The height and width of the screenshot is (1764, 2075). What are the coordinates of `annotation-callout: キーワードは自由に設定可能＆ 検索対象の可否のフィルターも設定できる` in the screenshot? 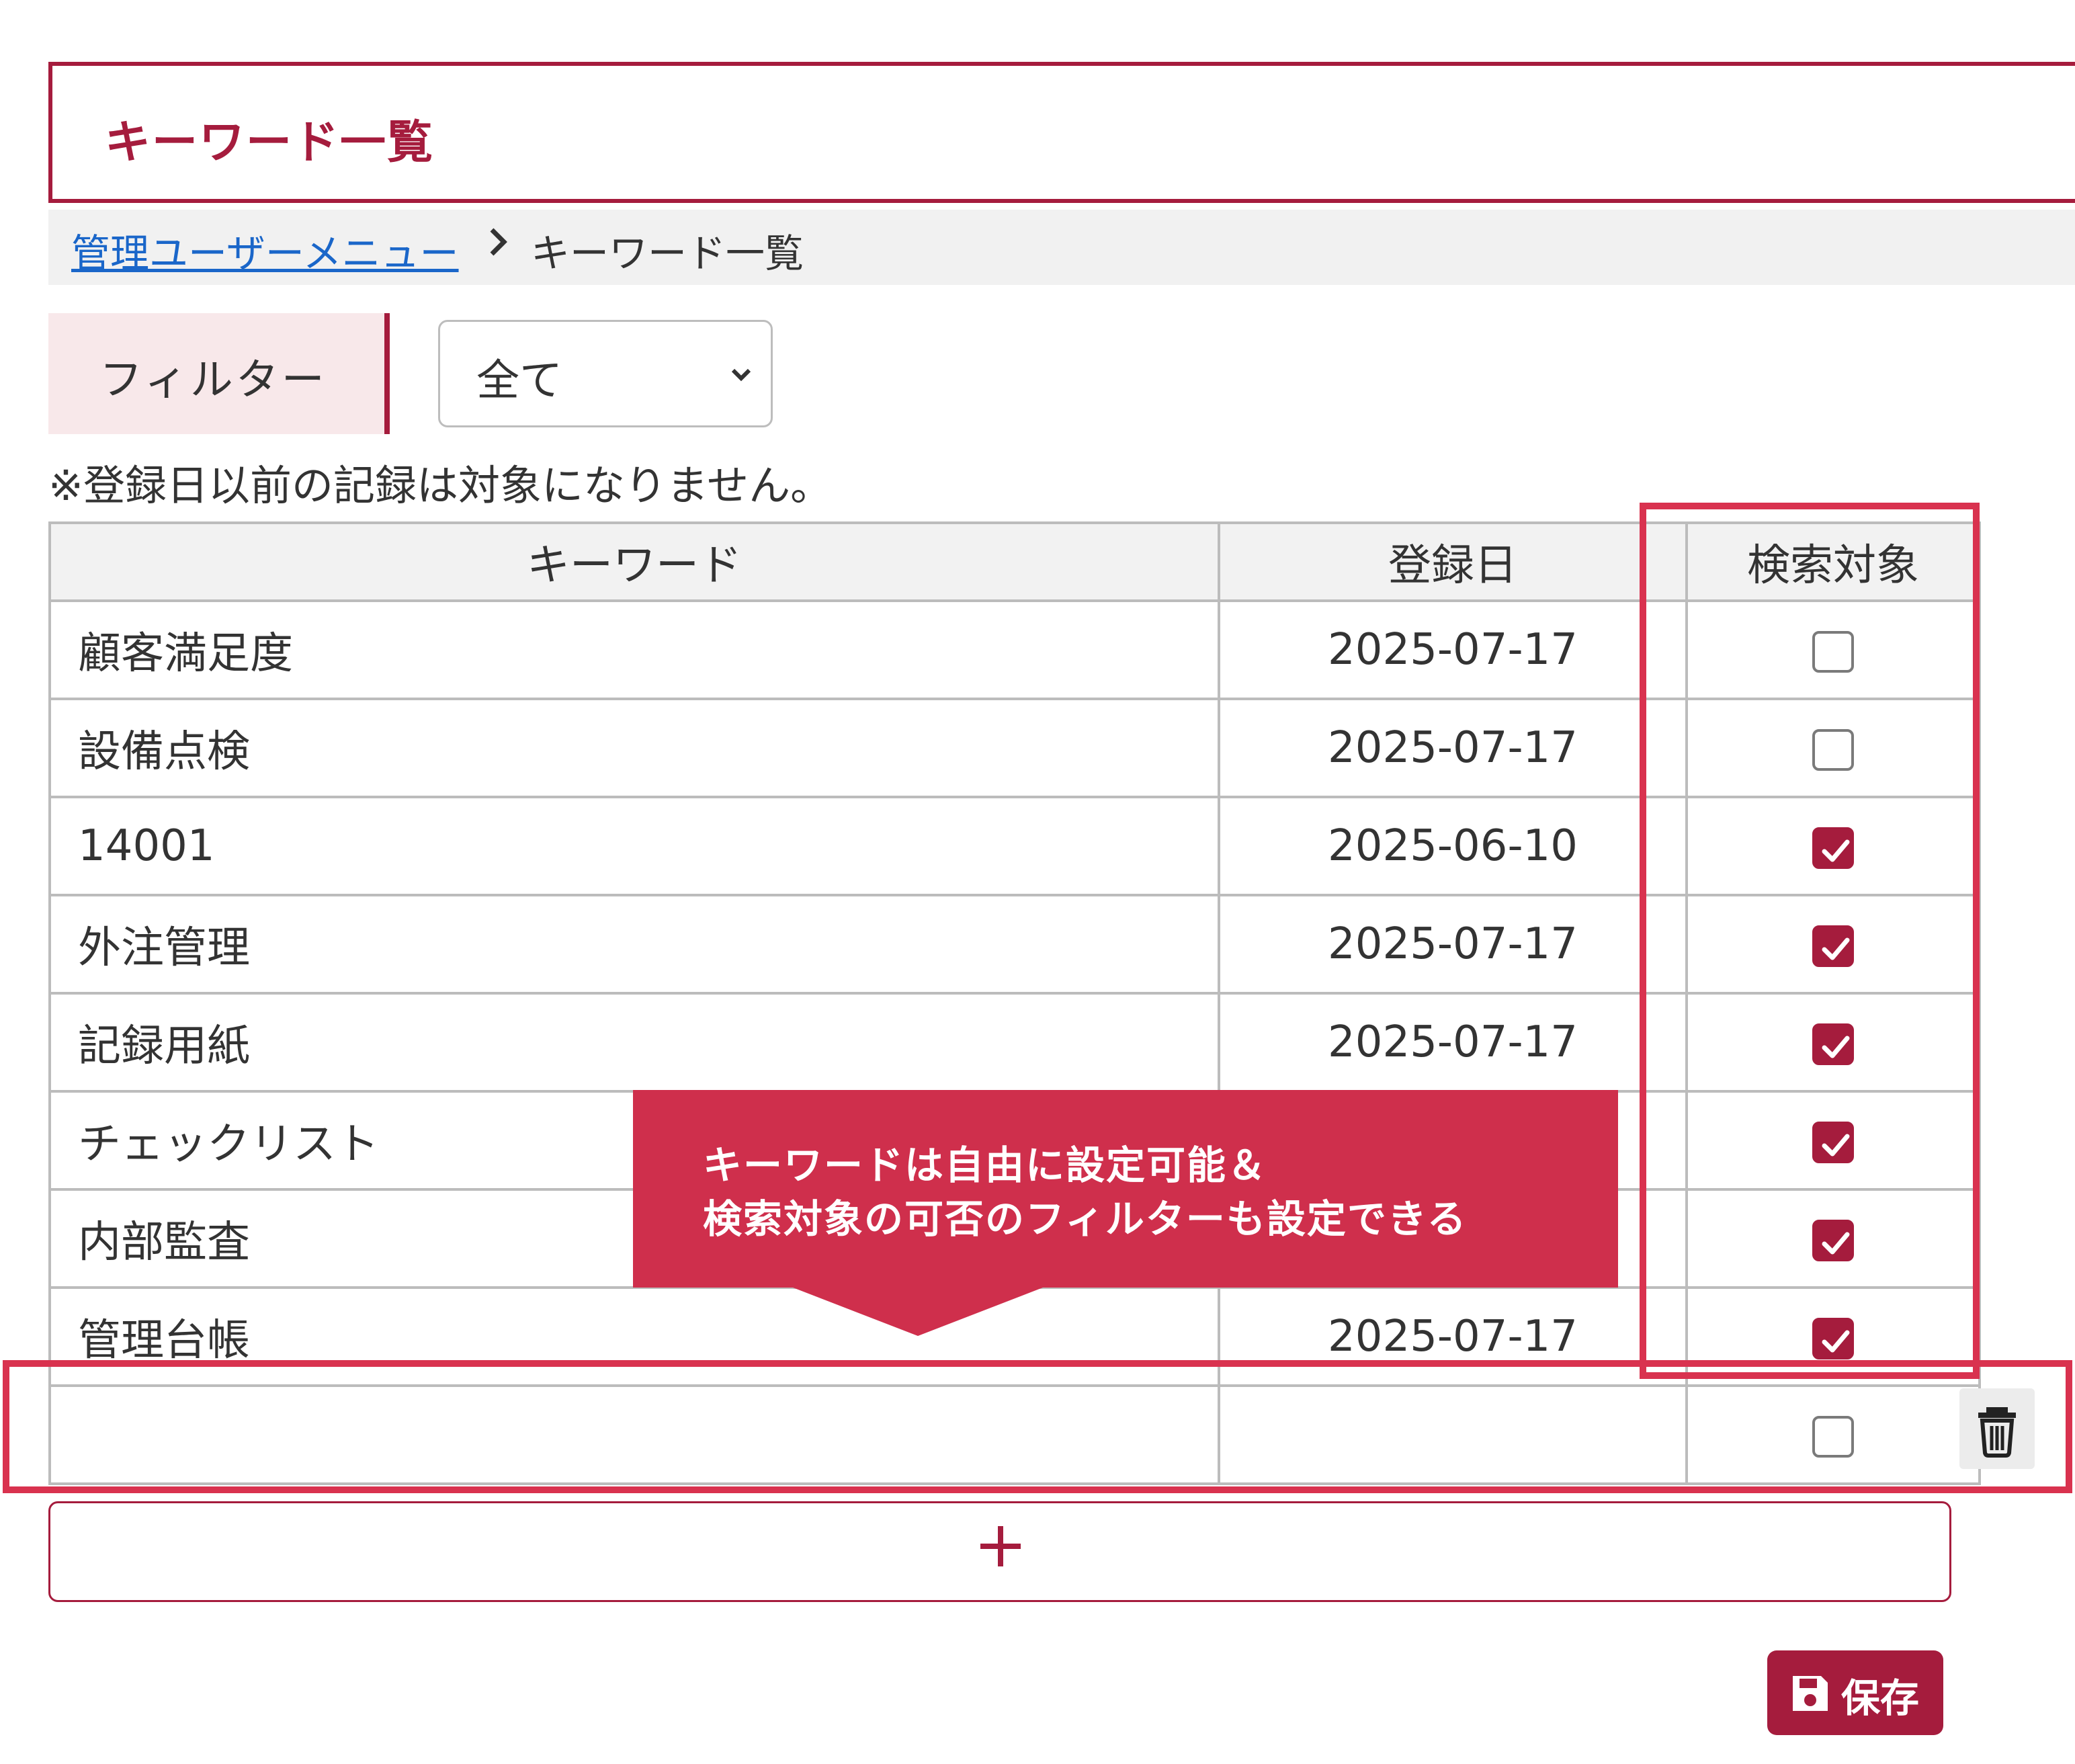 It's located at (1125, 1189).